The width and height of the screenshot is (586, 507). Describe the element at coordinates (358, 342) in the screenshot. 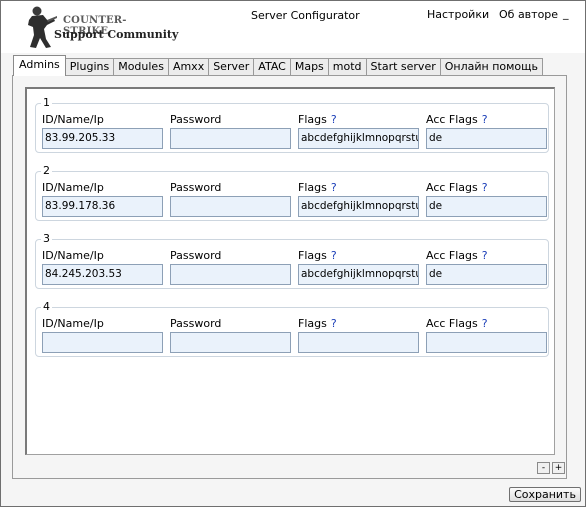

I see `flags-input` at that location.